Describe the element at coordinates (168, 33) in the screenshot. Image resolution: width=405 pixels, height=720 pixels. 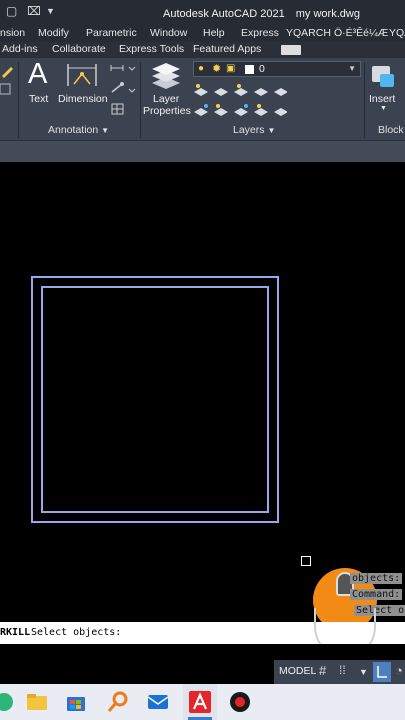
I see `menu-item-window: Window` at that location.